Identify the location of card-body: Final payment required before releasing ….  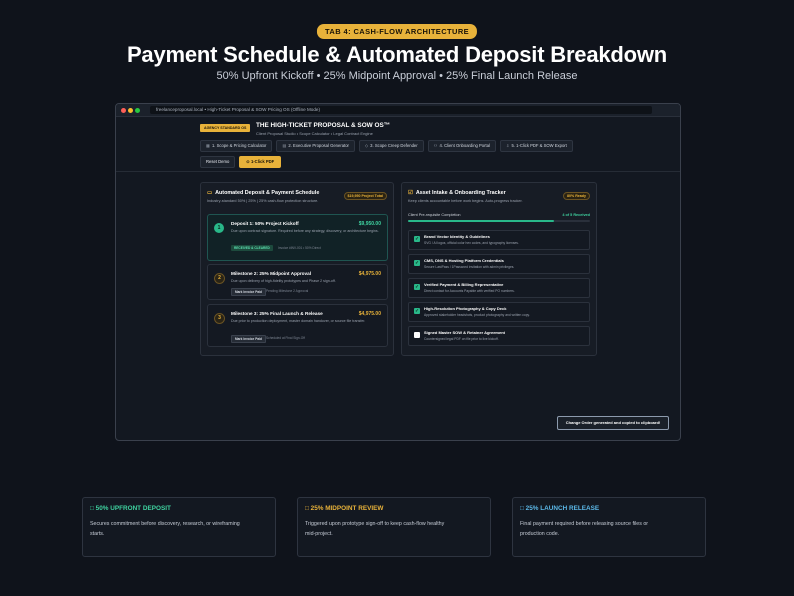
(584, 529).